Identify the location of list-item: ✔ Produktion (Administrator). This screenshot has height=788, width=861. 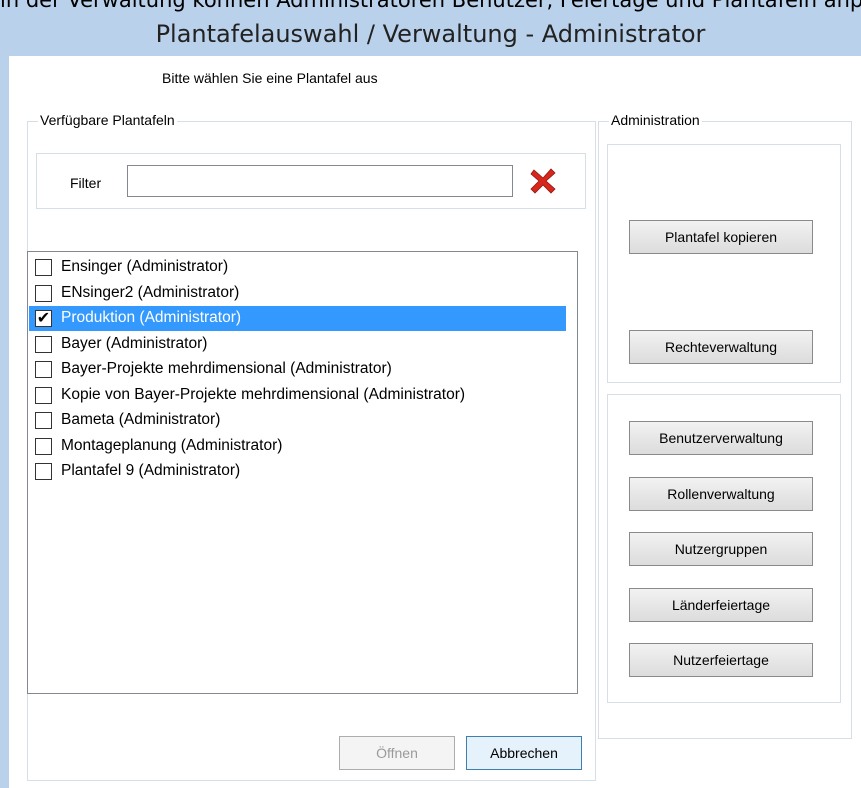
(297, 318).